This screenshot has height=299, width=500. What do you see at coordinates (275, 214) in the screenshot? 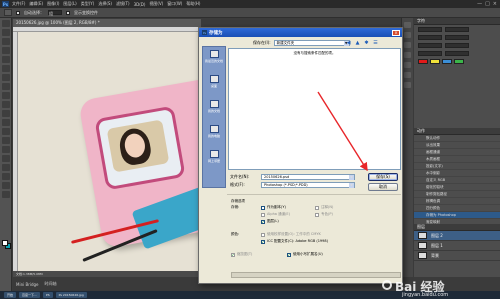
I see `alpha-checkbox-row: Alpha 通道(E)` at bounding box center [275, 214].